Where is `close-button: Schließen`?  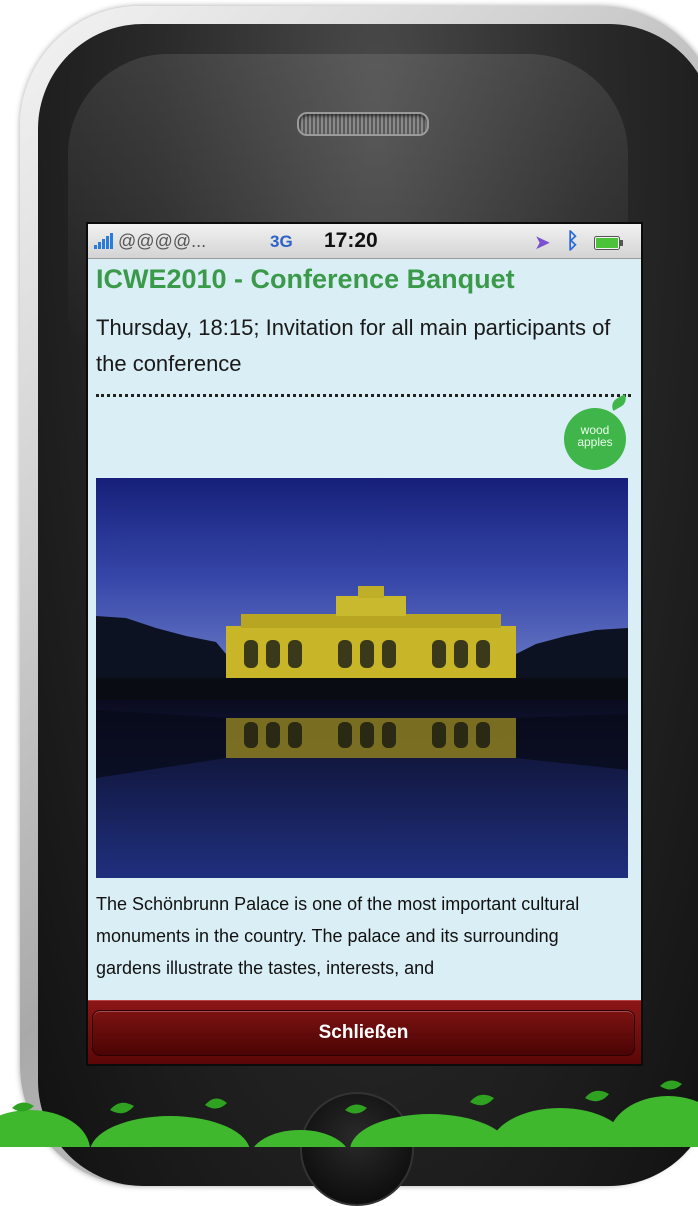
close-button: Schließen is located at coordinates (363, 1033).